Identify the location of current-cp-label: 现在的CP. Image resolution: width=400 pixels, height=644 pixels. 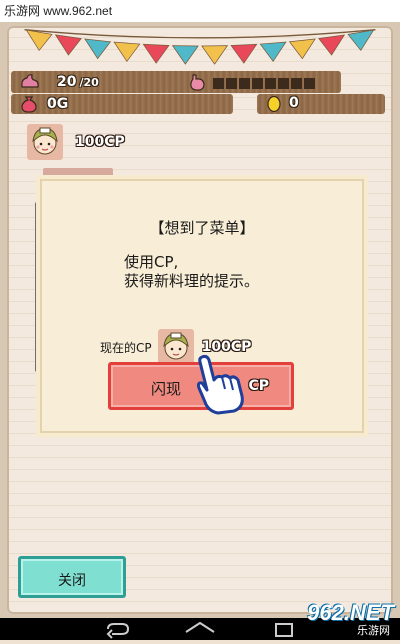
(126, 347).